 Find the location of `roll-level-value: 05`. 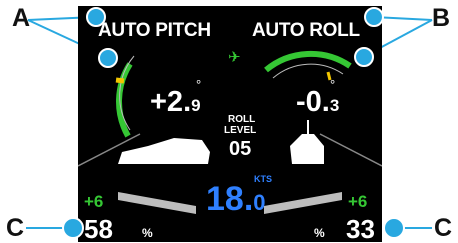

roll-level-value: 05 is located at coordinates (240, 149).